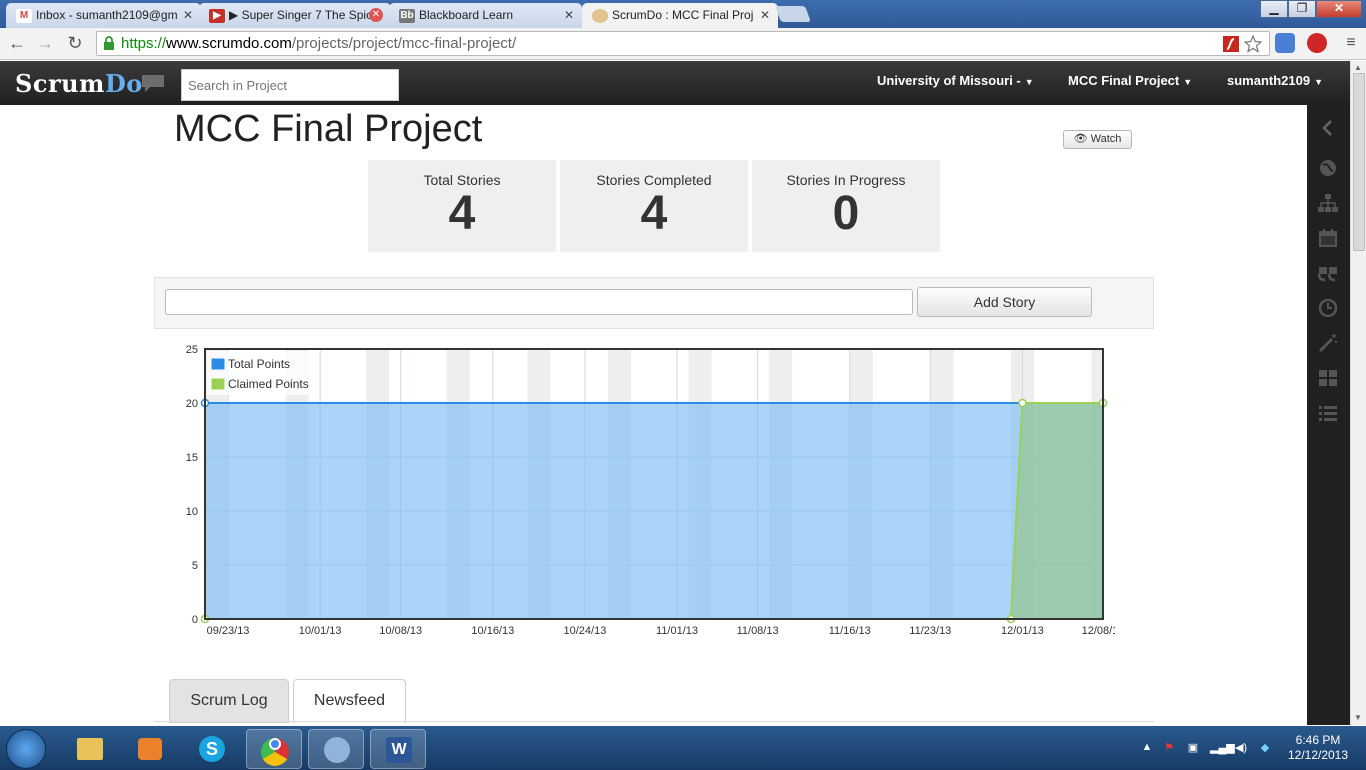  Describe the element at coordinates (793, 14) in the screenshot. I see `new-tab-button` at that location.